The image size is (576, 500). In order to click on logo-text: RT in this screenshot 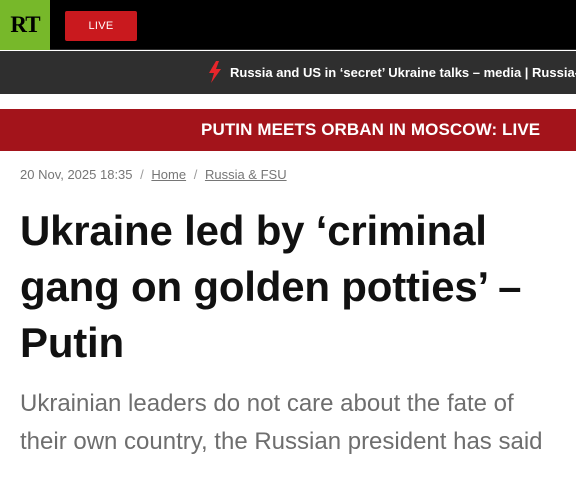, I will do `click(25, 24)`.